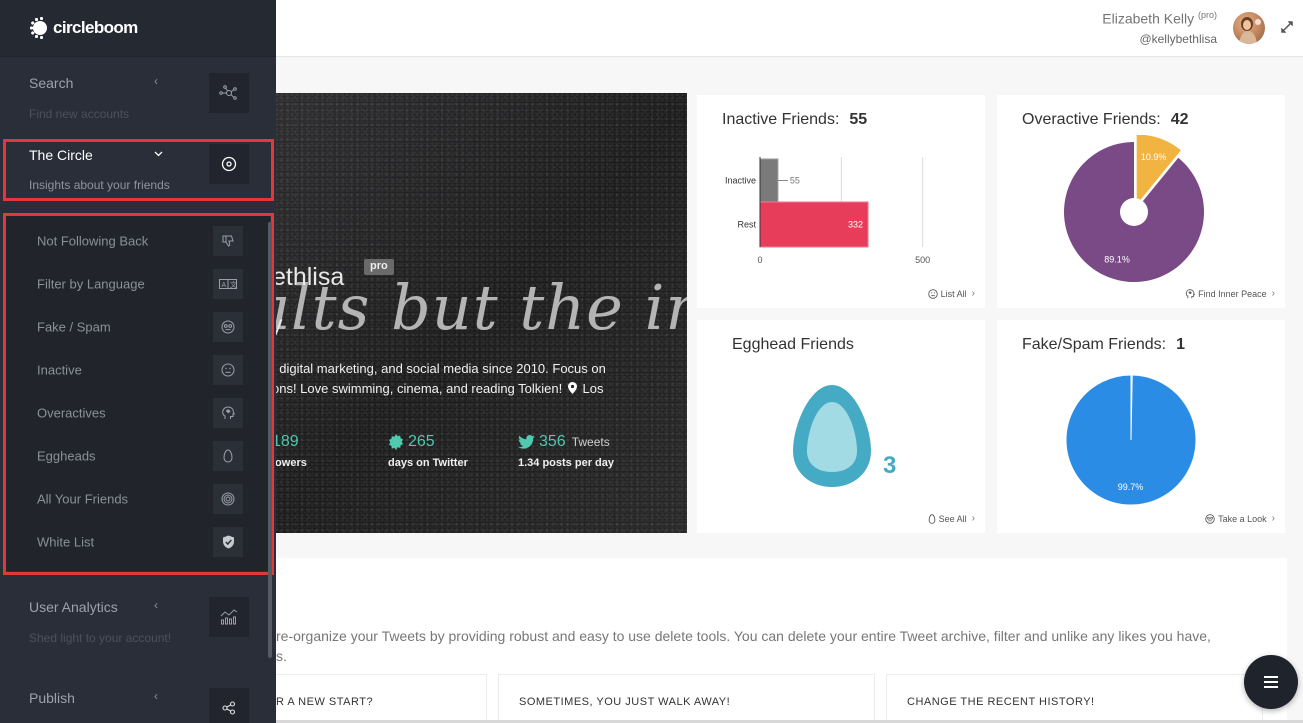 This screenshot has height=723, width=1303. Describe the element at coordinates (138, 326) in the screenshot. I see `submenu-item-fake-spam: Fake / Spam` at that location.